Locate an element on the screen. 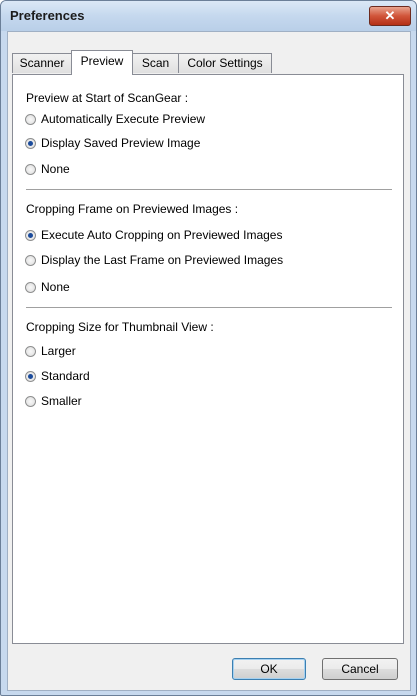 The height and width of the screenshot is (696, 417). close-icon: ✕ is located at coordinates (390, 15).